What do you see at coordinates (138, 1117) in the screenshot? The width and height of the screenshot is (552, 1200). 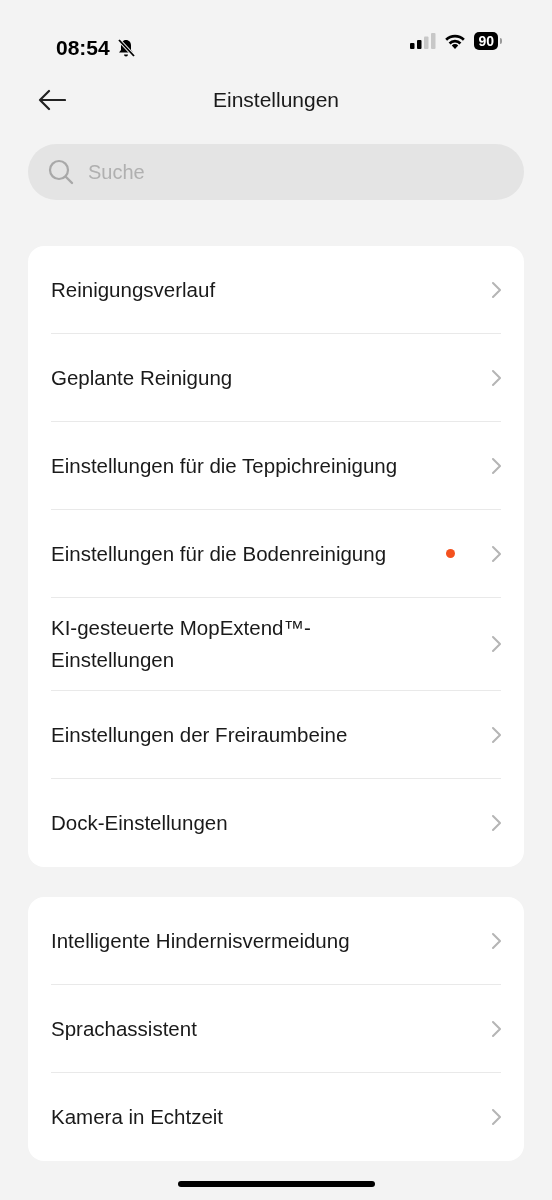 I see `item-label: Kamera in Echtzeit` at bounding box center [138, 1117].